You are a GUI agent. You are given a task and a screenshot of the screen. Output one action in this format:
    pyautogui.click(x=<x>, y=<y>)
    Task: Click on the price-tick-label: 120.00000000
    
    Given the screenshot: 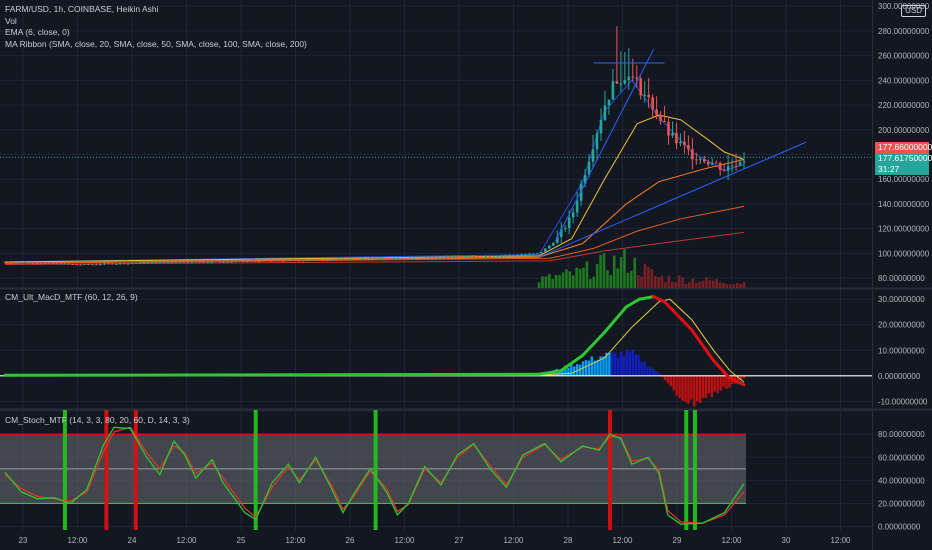 What is the action you would take?
    pyautogui.click(x=904, y=229)
    